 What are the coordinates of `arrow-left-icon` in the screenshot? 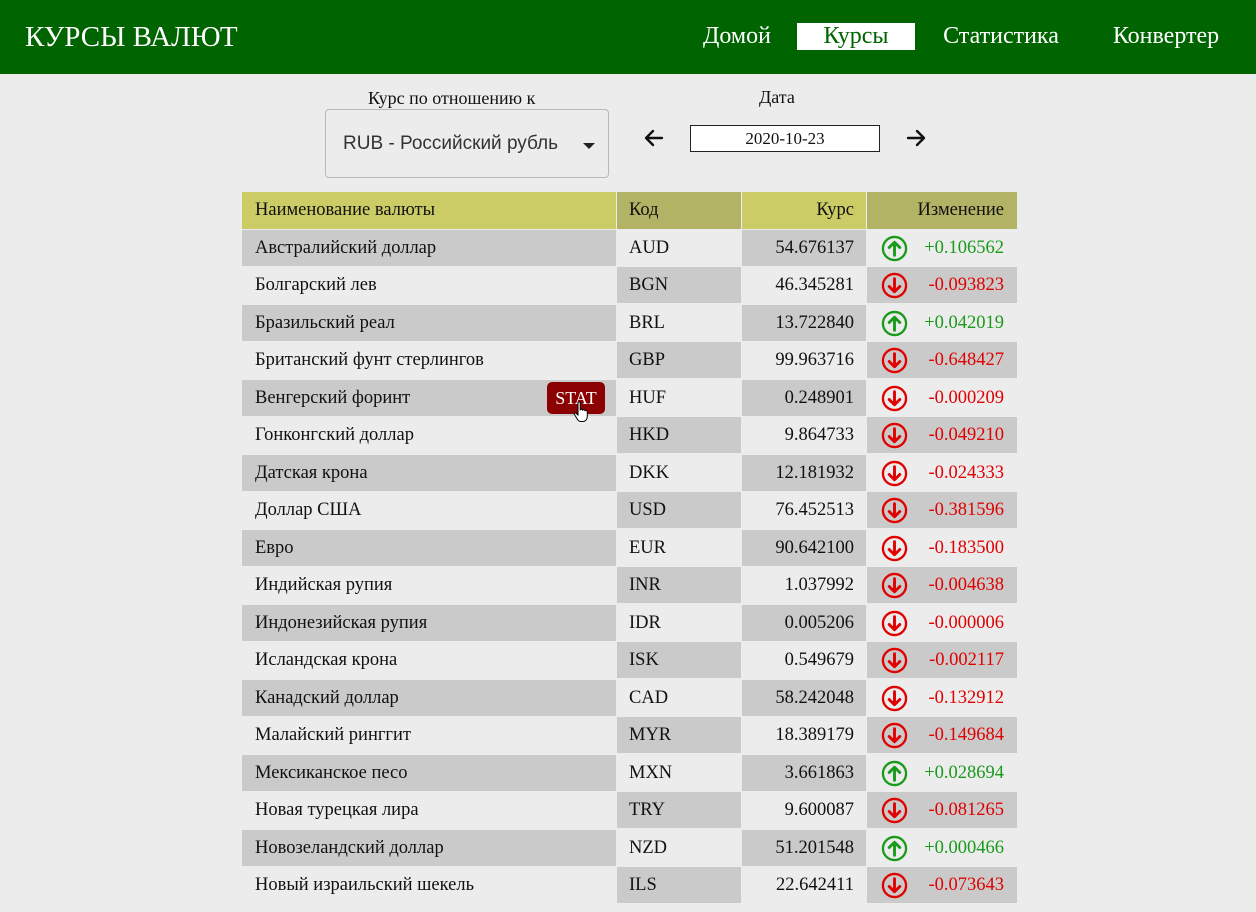 It's located at (654, 138).